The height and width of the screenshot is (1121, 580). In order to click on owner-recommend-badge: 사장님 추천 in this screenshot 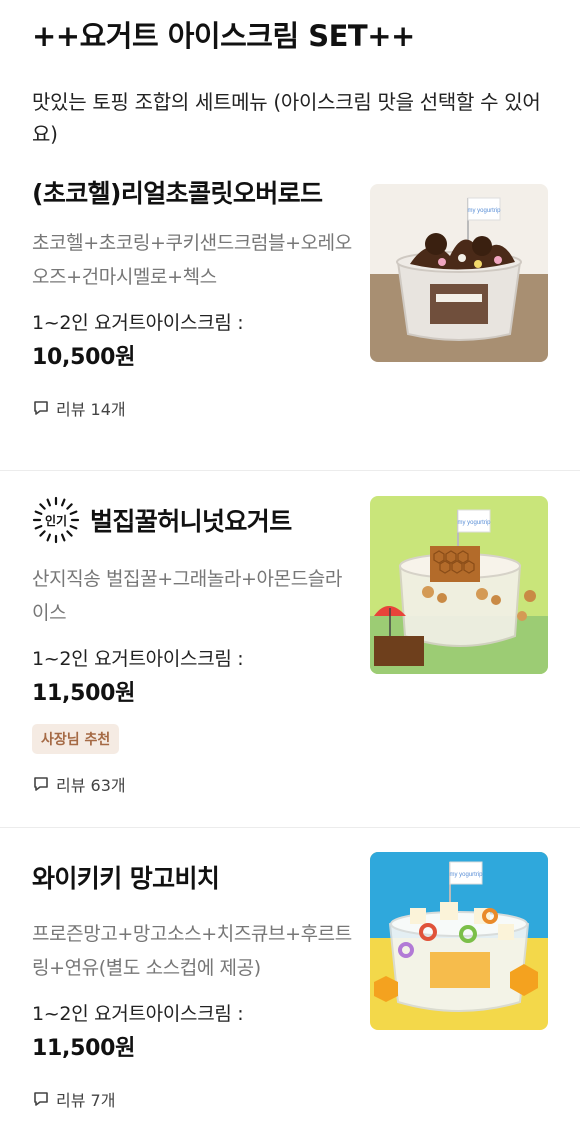, I will do `click(76, 739)`.